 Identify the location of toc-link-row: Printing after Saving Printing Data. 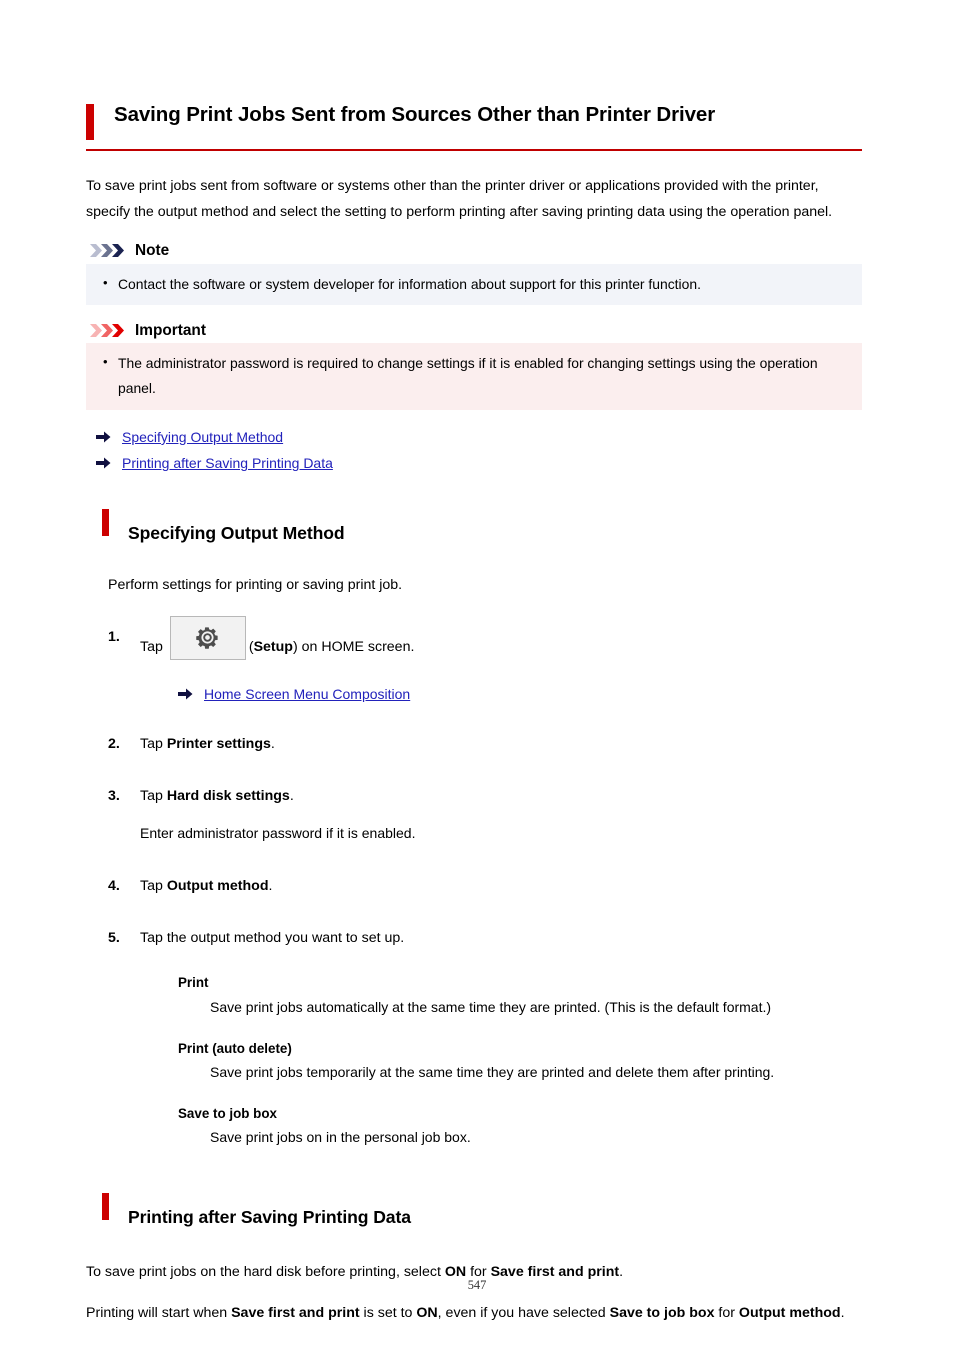
(479, 464).